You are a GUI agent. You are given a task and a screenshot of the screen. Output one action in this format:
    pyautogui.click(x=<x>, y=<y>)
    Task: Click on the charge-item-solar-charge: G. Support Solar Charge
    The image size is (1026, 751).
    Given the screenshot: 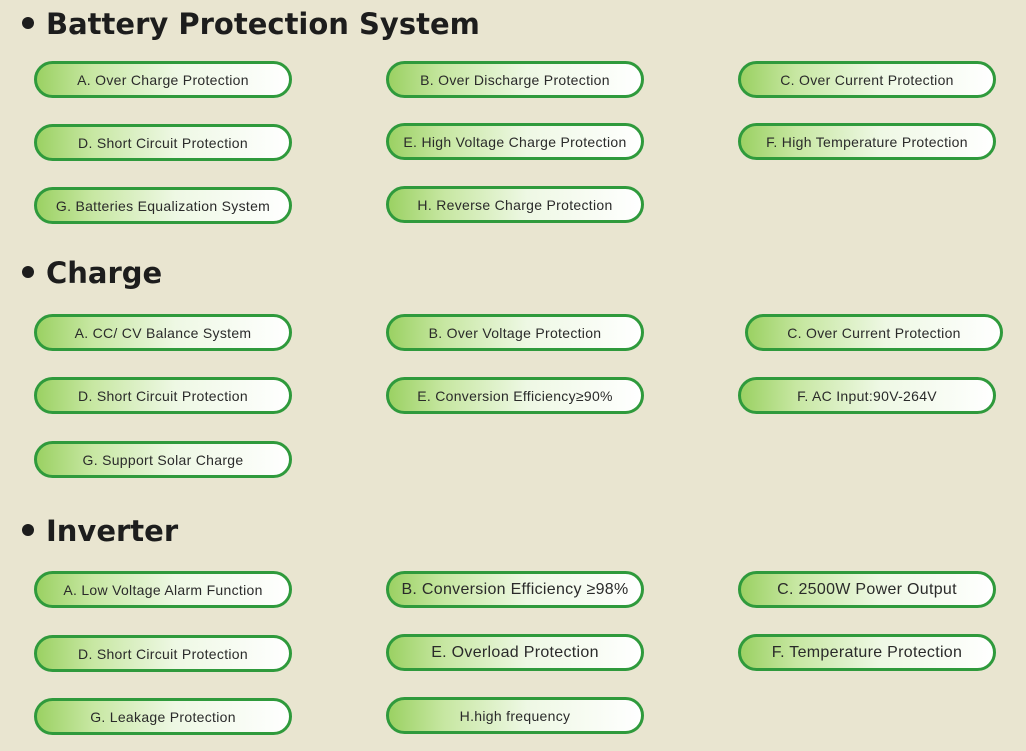 What is the action you would take?
    pyautogui.click(x=163, y=459)
    